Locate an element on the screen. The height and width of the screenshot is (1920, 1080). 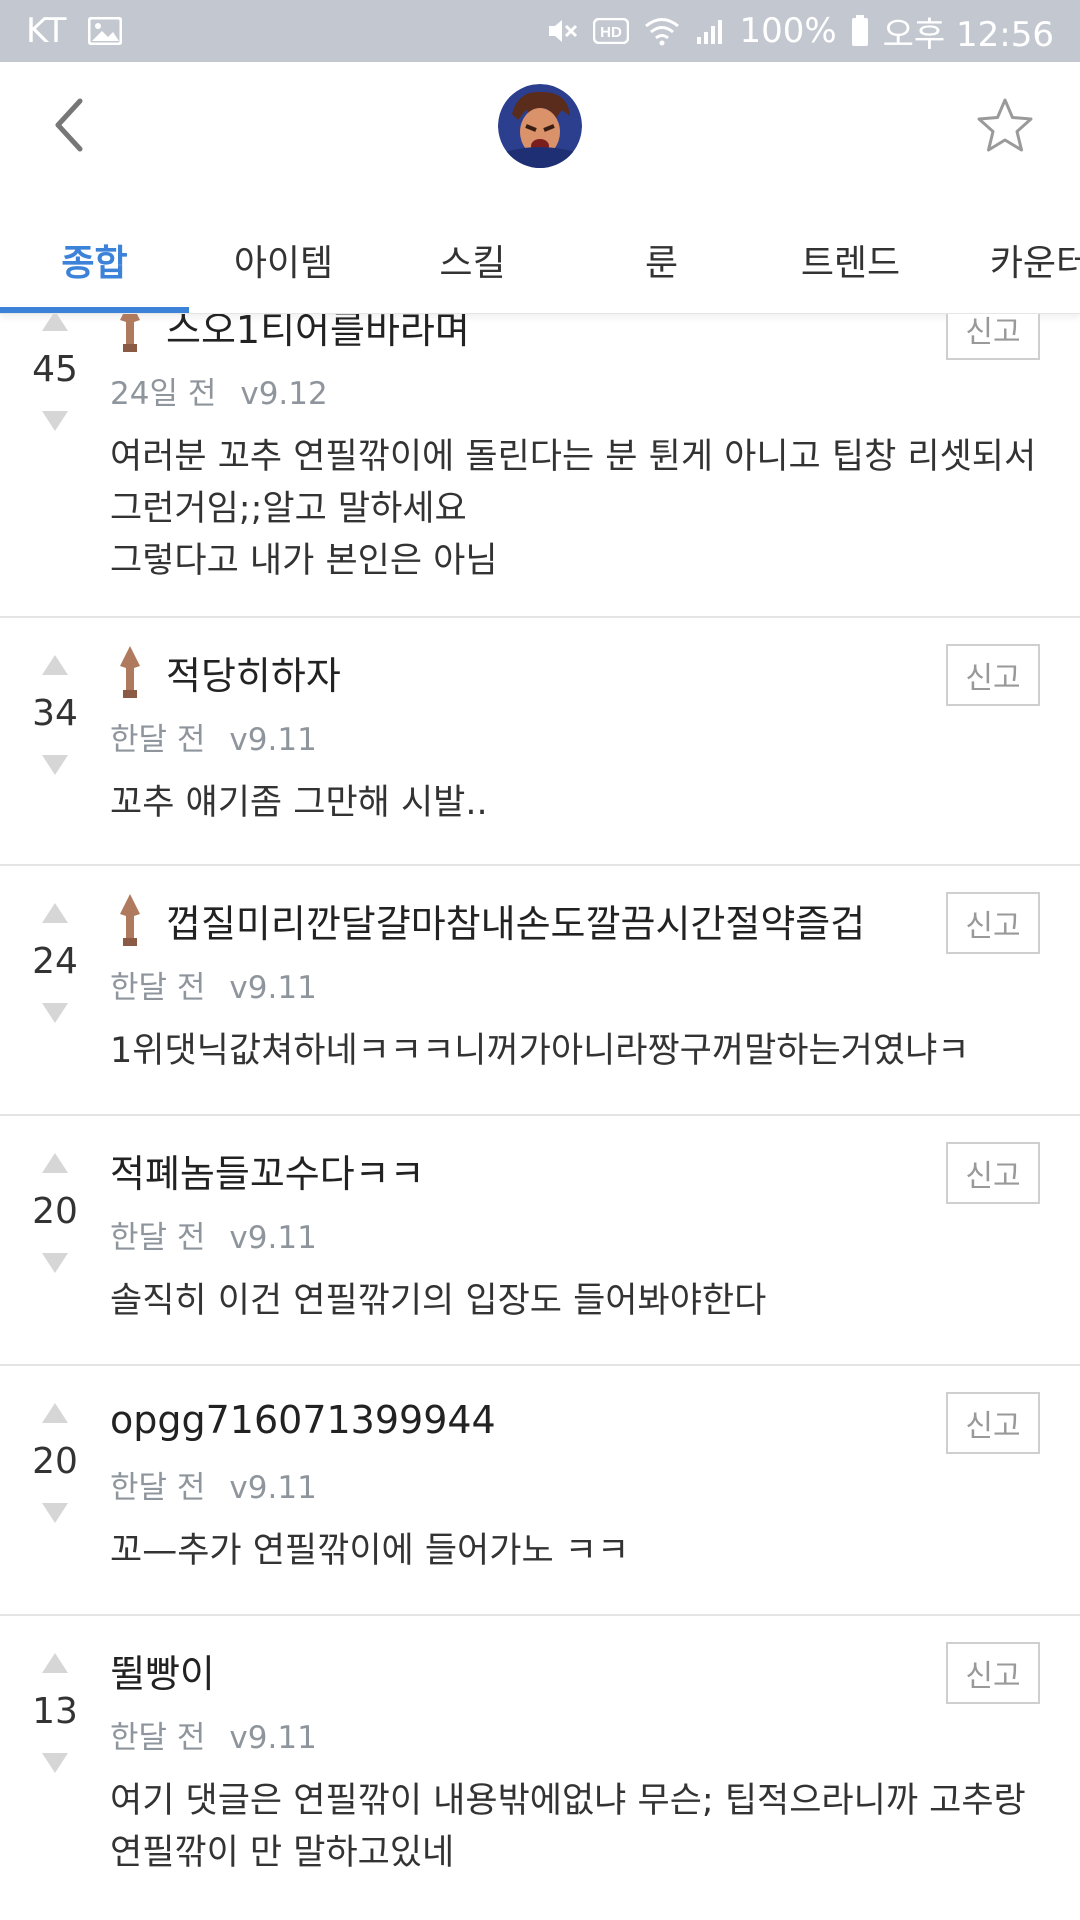
star-outline-icon is located at coordinates (1005, 125).